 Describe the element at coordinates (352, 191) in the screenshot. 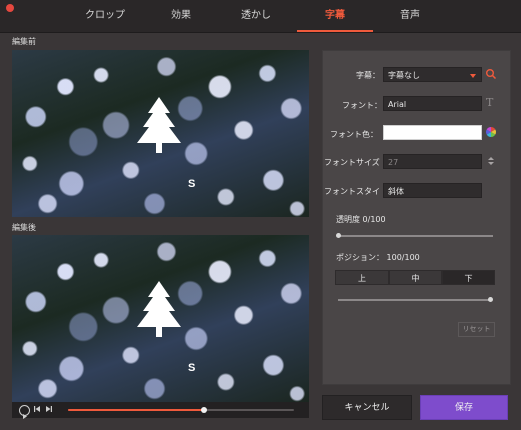

I see `font-style-label: フォントスタイ` at that location.